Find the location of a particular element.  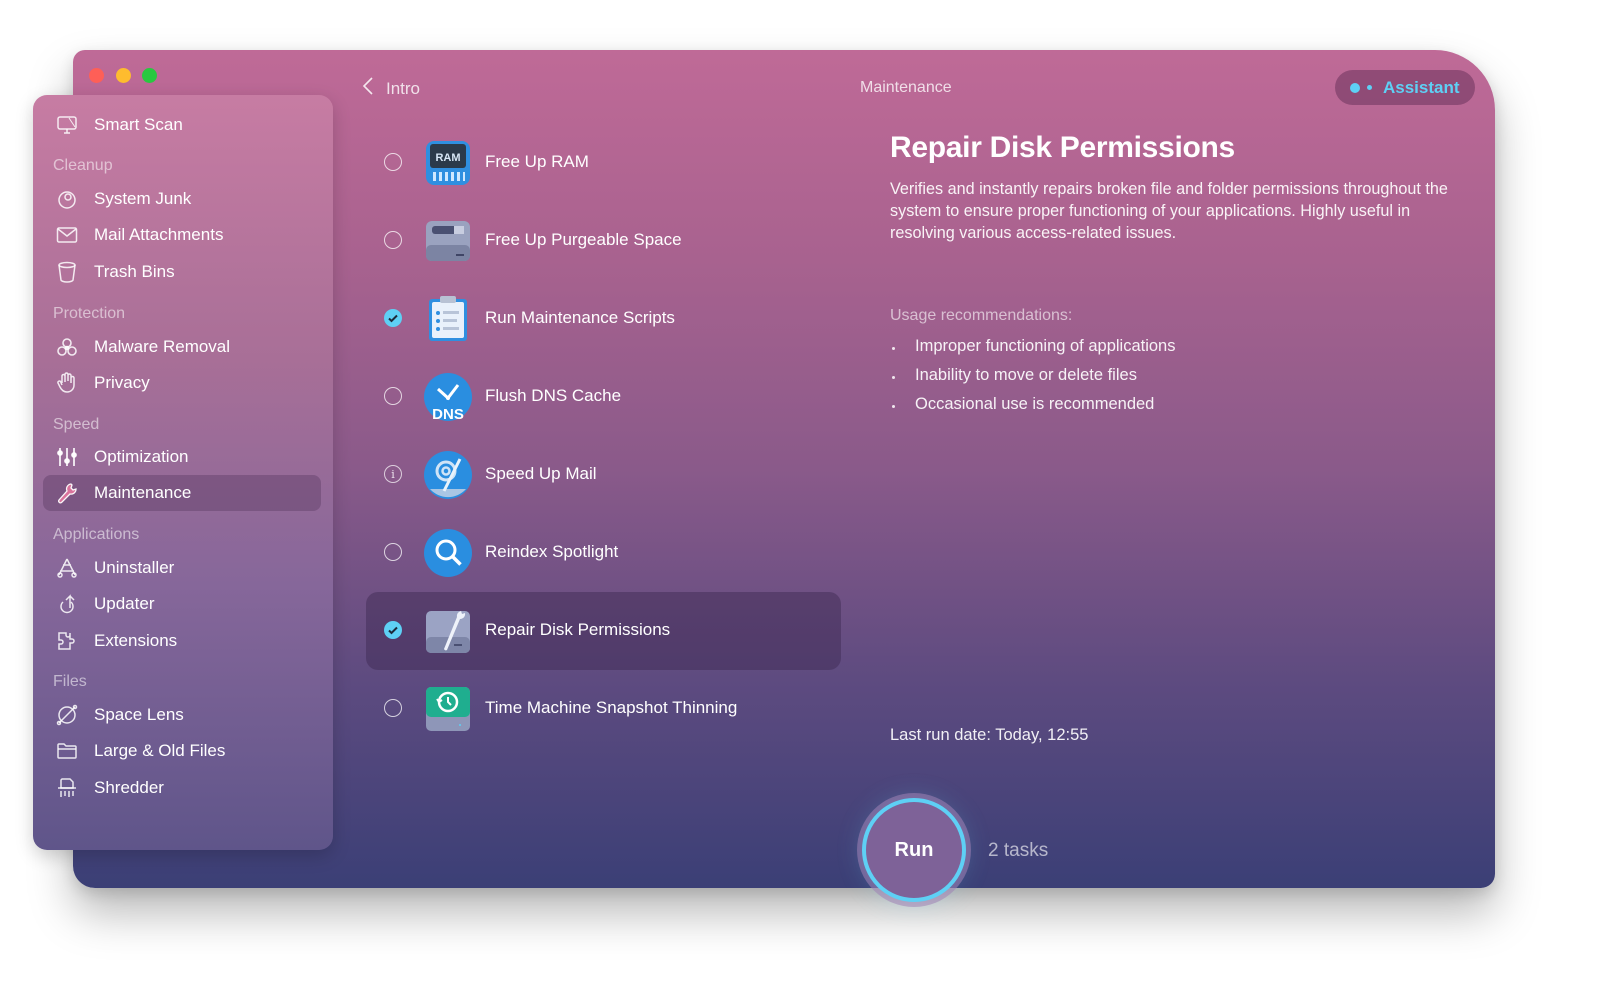

sidebar-item-label: Privacy is located at coordinates (122, 382).